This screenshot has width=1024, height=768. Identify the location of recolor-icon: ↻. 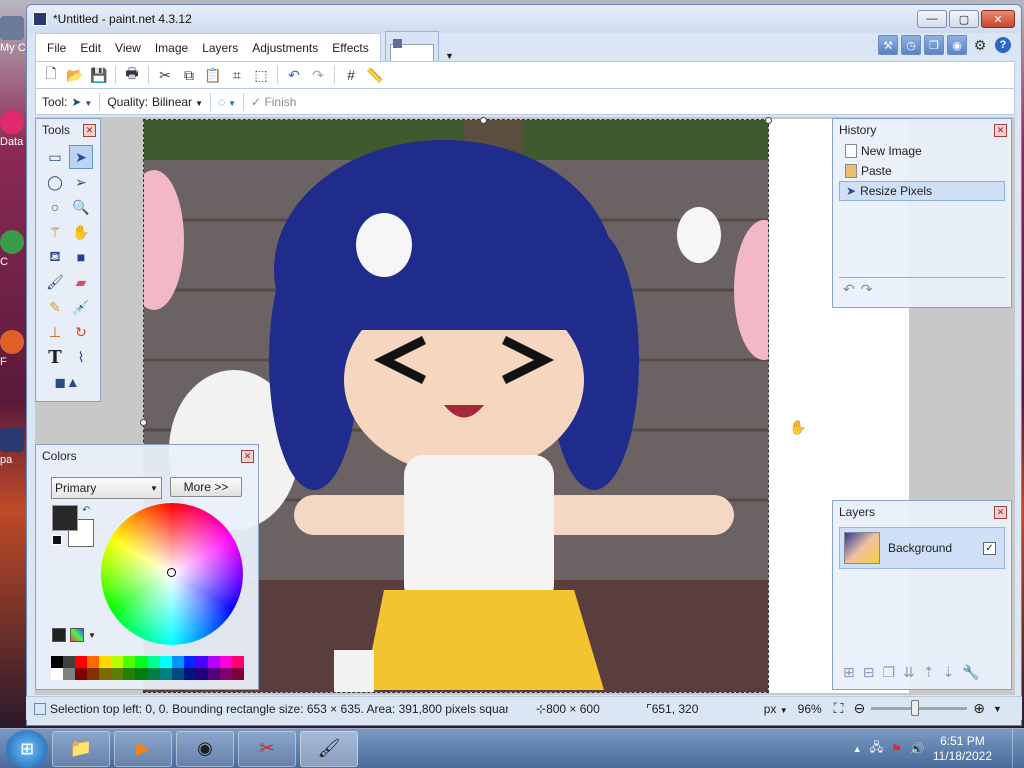
(81, 332).